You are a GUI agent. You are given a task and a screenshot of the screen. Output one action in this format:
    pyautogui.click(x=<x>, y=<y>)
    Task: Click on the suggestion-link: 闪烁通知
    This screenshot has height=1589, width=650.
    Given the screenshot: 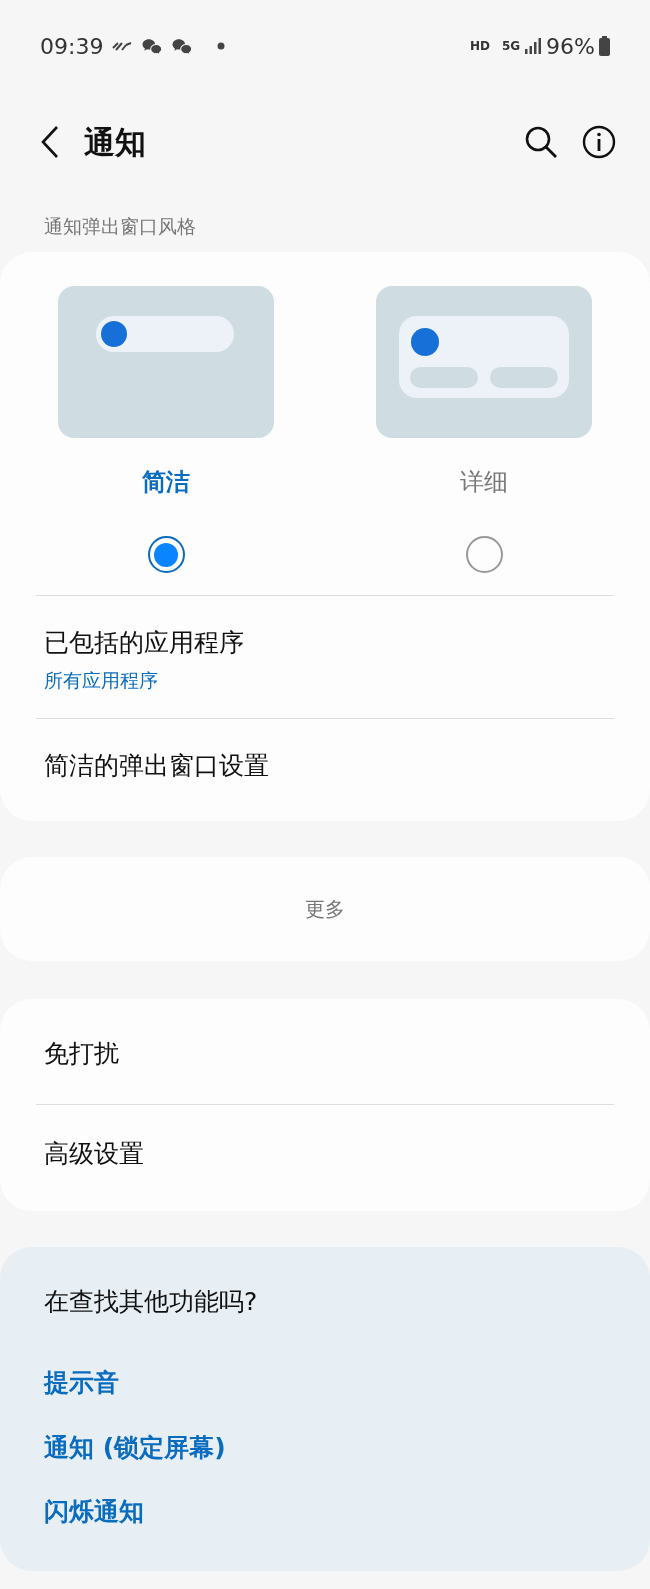 What is the action you would take?
    pyautogui.click(x=94, y=1512)
    